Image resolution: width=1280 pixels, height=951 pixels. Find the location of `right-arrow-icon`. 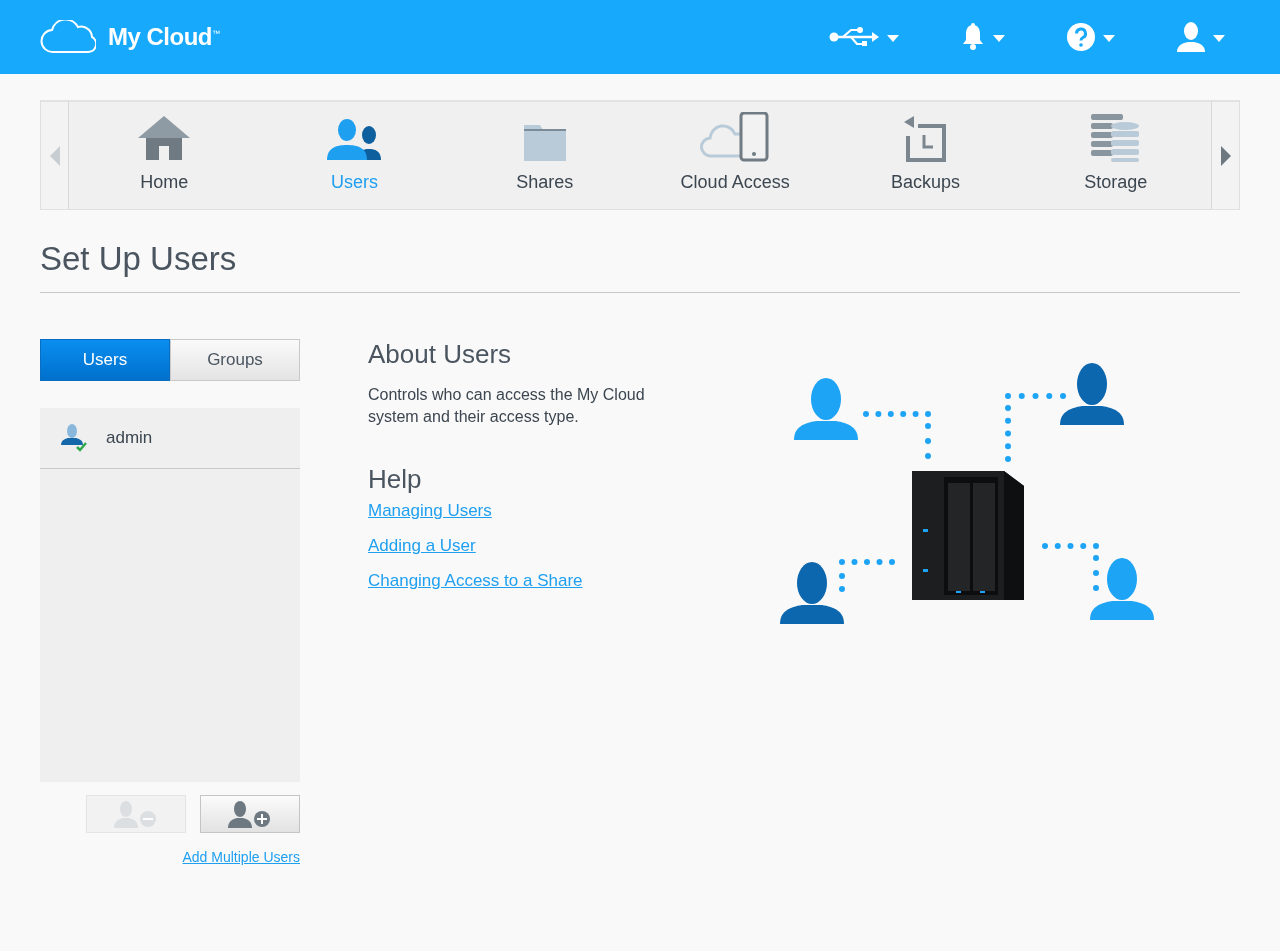

right-arrow-icon is located at coordinates (1225, 155).